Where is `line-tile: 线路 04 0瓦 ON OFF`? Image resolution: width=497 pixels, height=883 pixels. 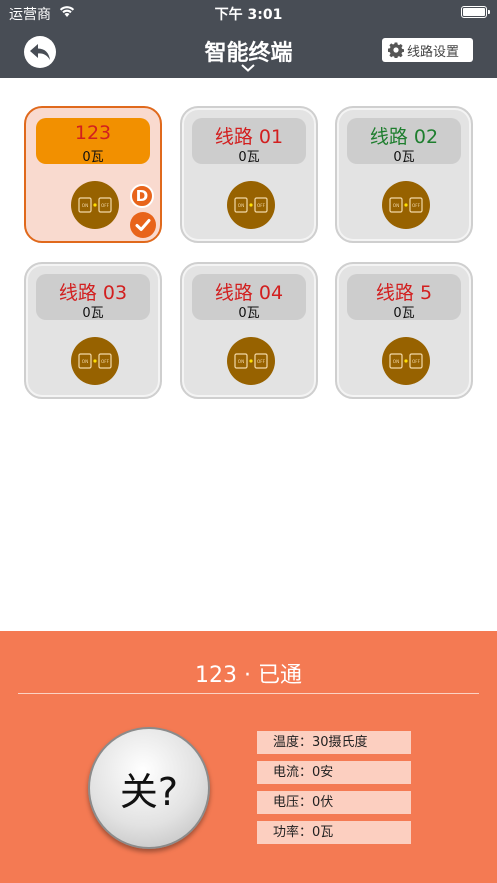 line-tile: 线路 04 0瓦 ON OFF is located at coordinates (249, 330).